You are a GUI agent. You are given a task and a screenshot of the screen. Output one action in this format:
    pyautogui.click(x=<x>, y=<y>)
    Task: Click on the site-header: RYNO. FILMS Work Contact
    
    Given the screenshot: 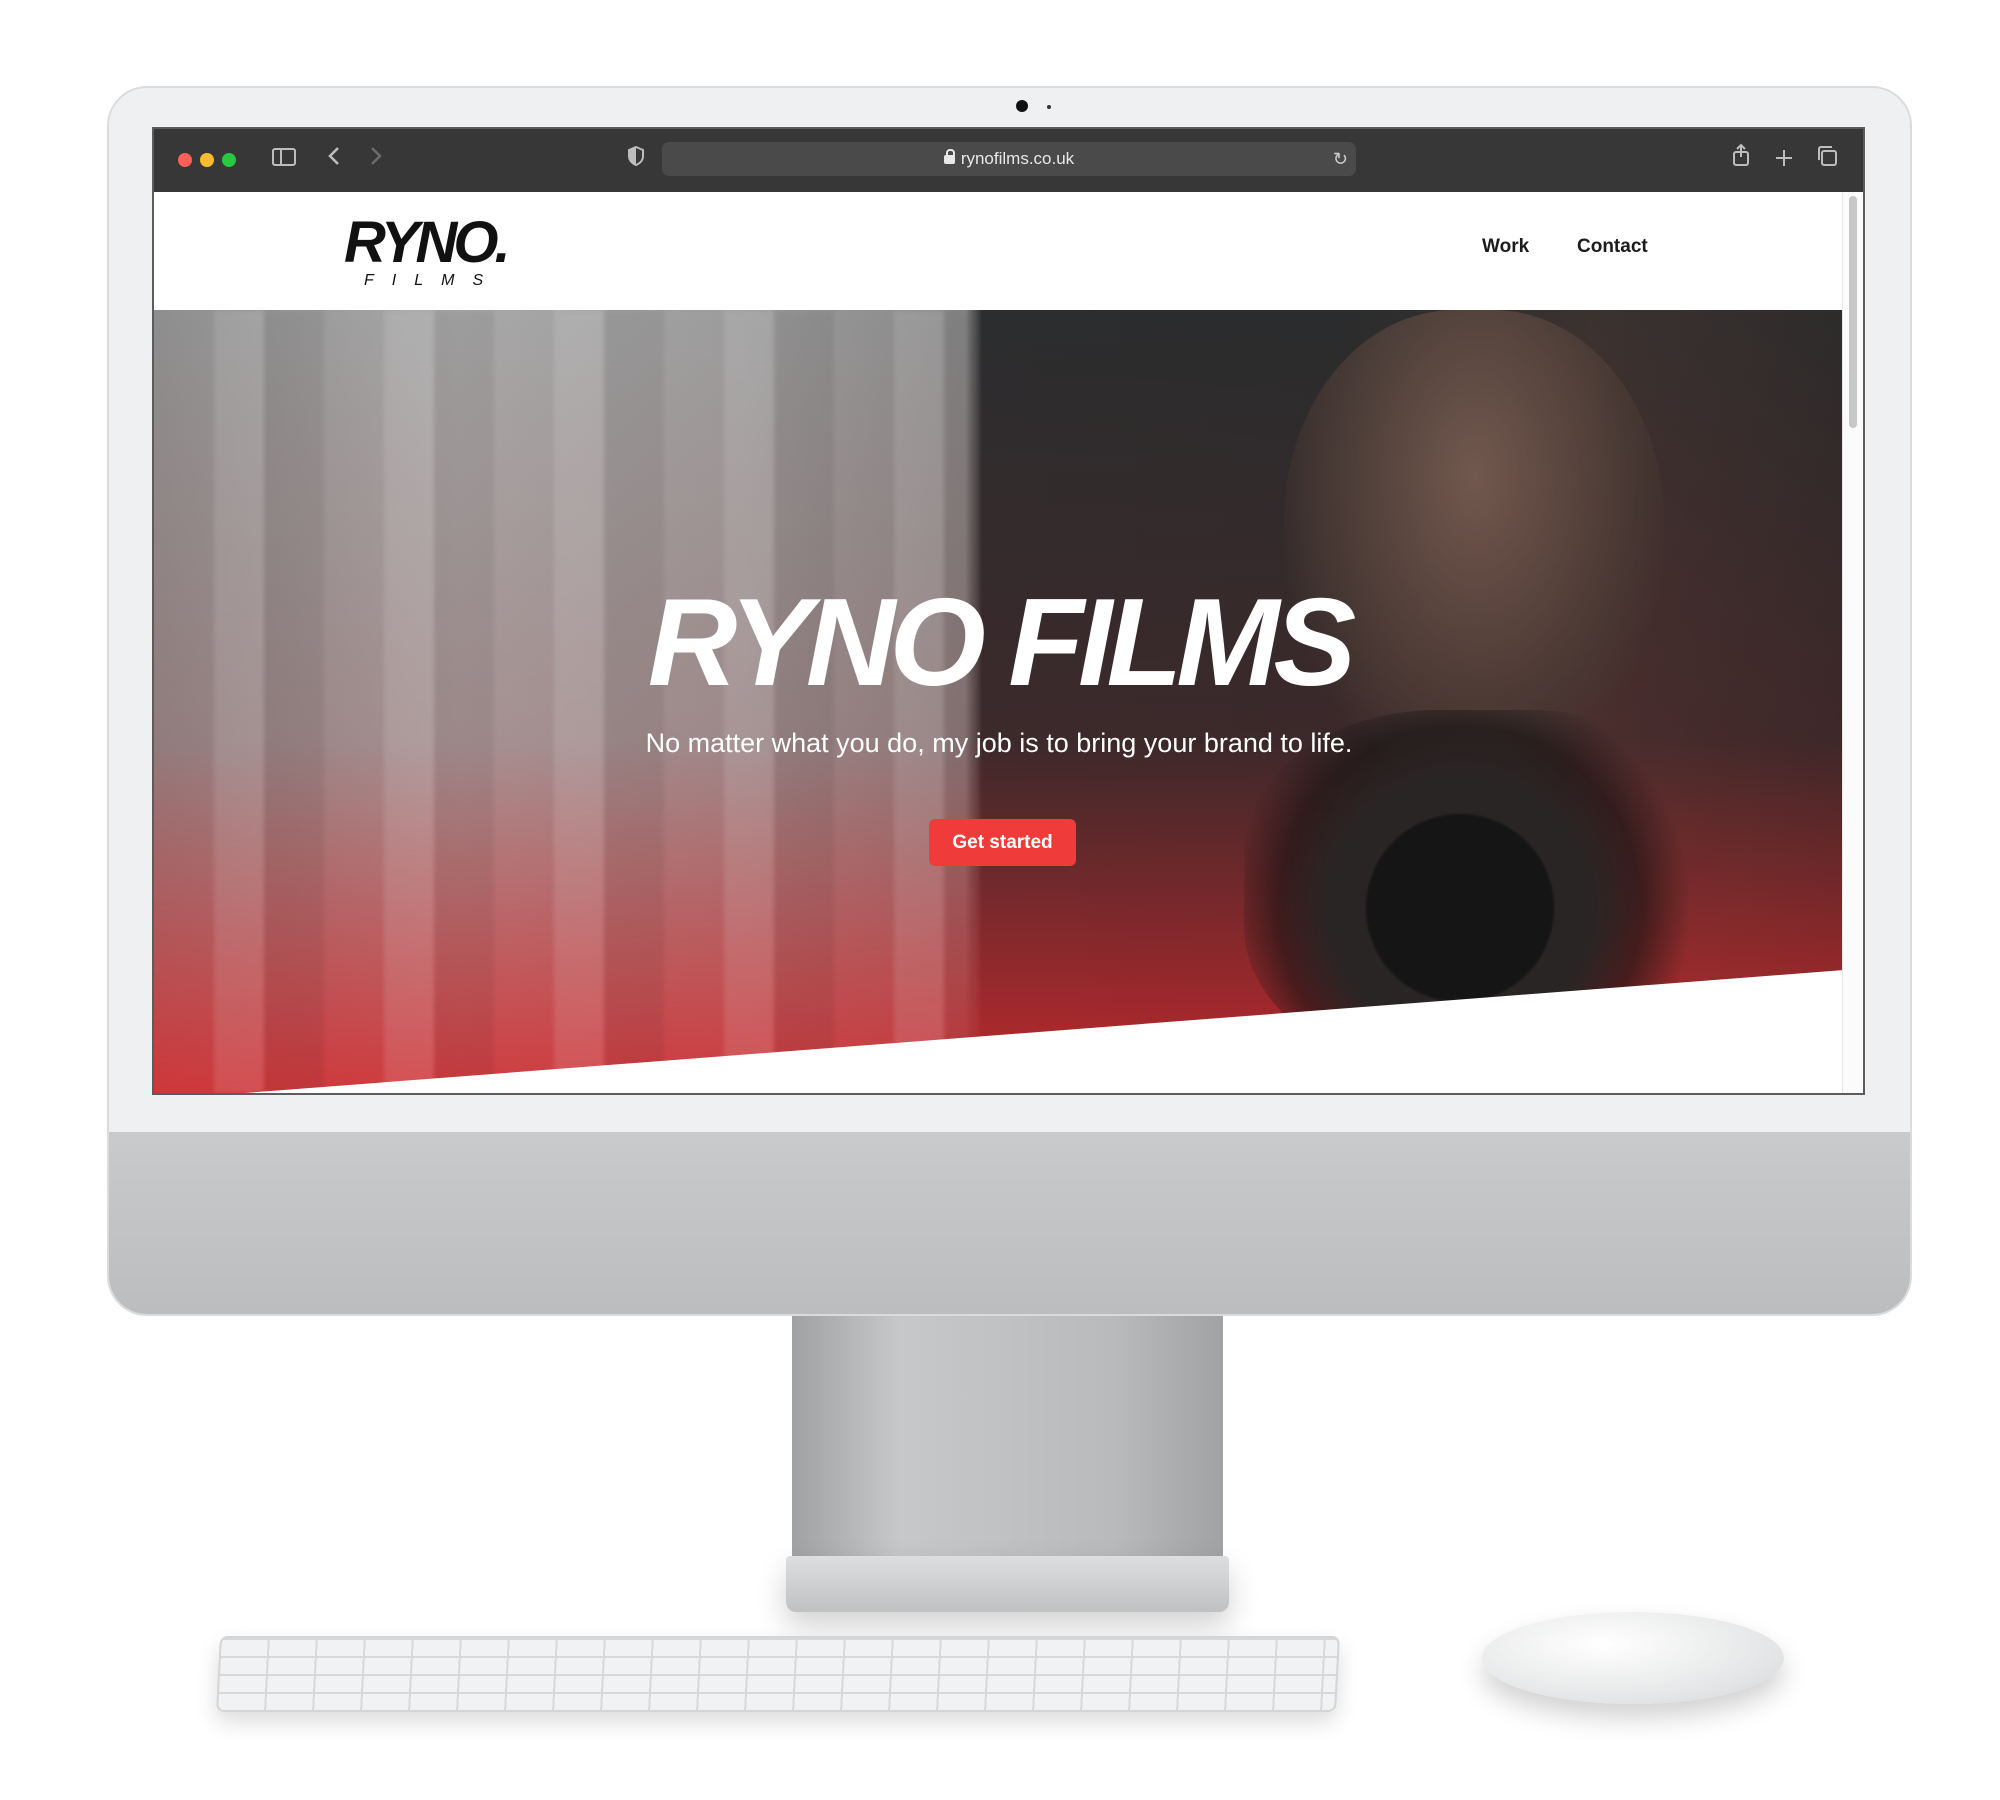 What is the action you would take?
    pyautogui.click(x=999, y=251)
    